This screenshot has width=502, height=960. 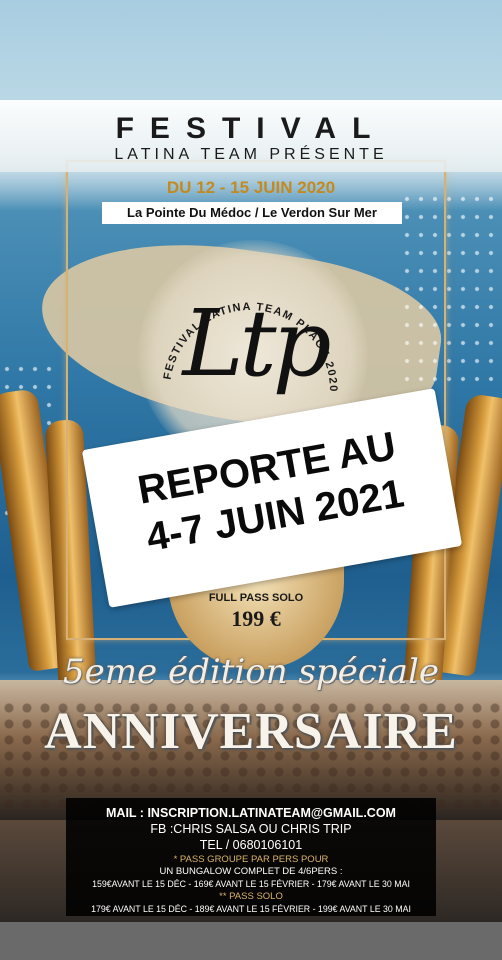 What do you see at coordinates (251, 829) in the screenshot?
I see `contact-facebook: FB :CHRIS SALSA OU CHRIS TRIP` at bounding box center [251, 829].